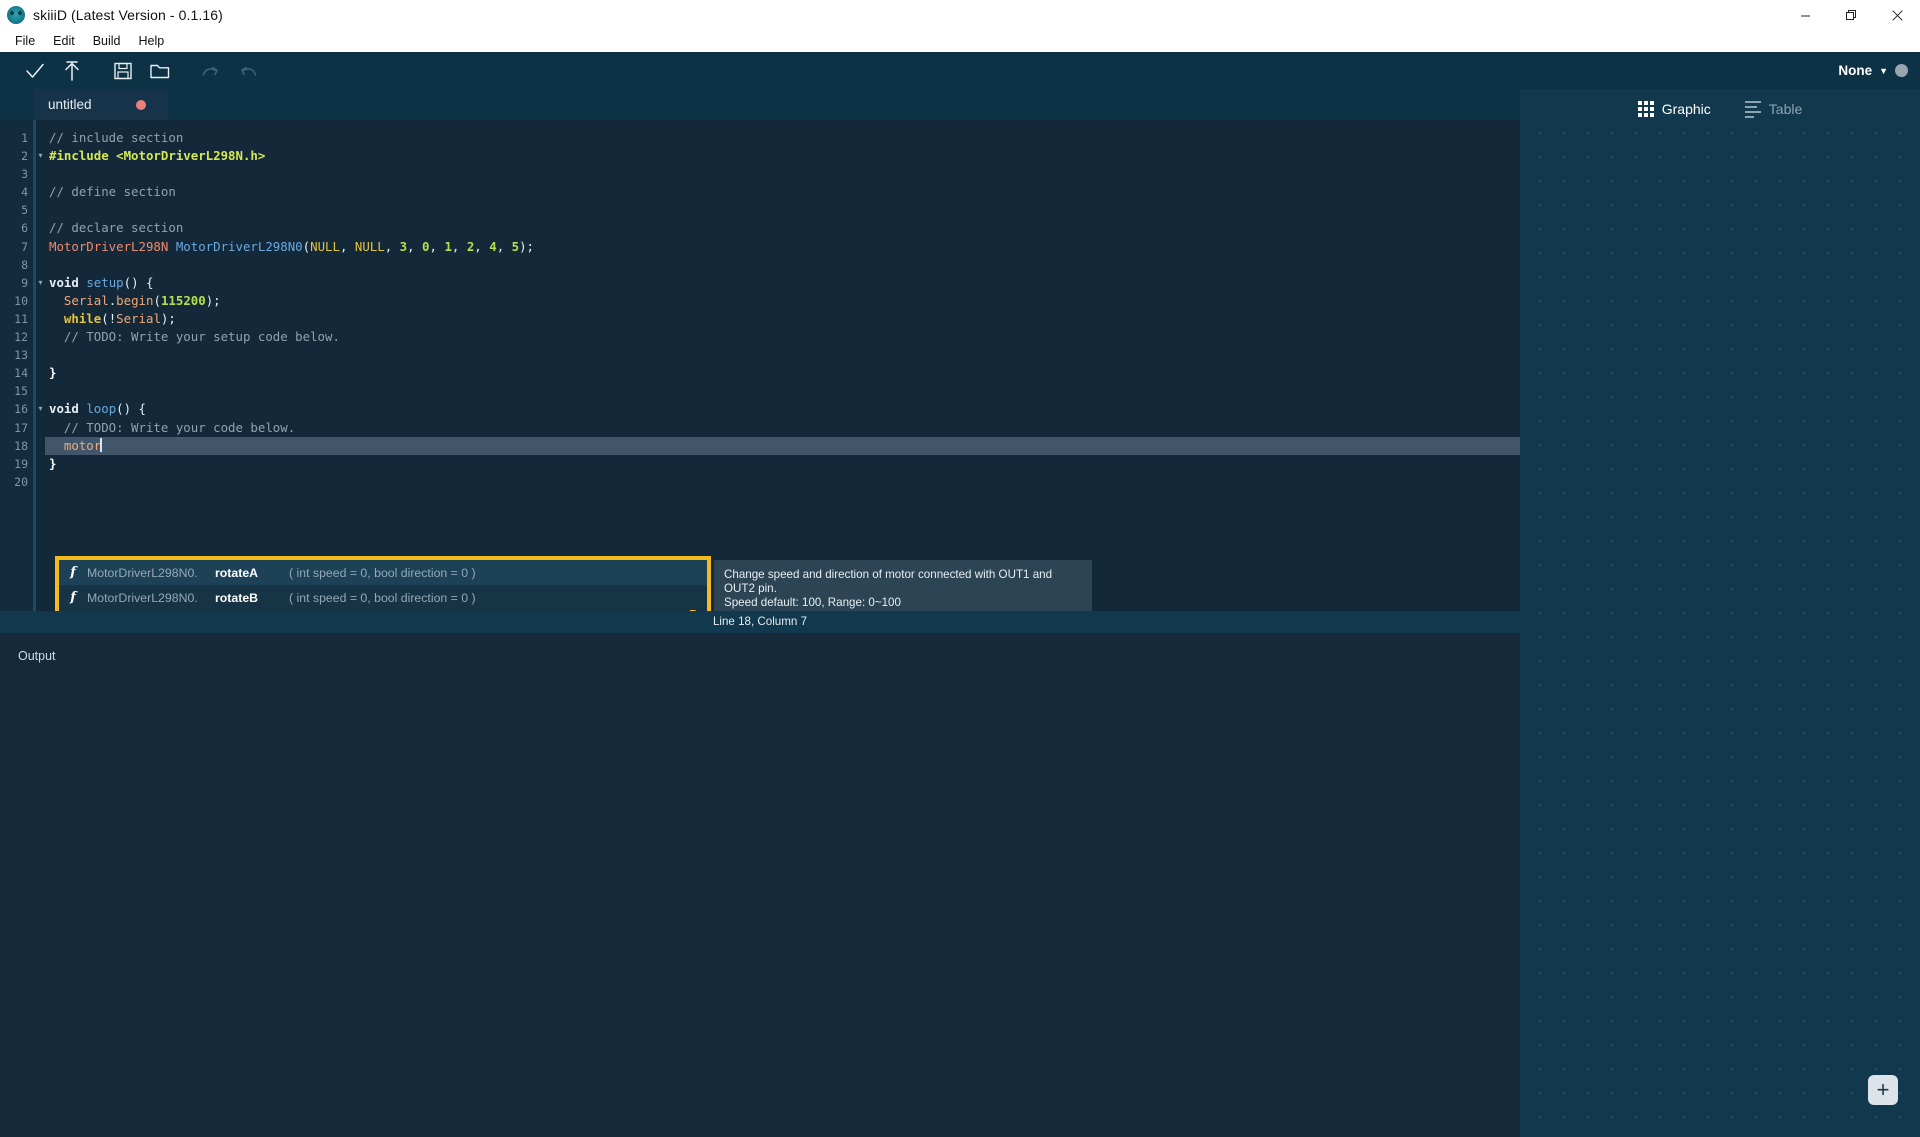 The width and height of the screenshot is (1920, 1137). I want to click on line-number: 18, so click(21, 445).